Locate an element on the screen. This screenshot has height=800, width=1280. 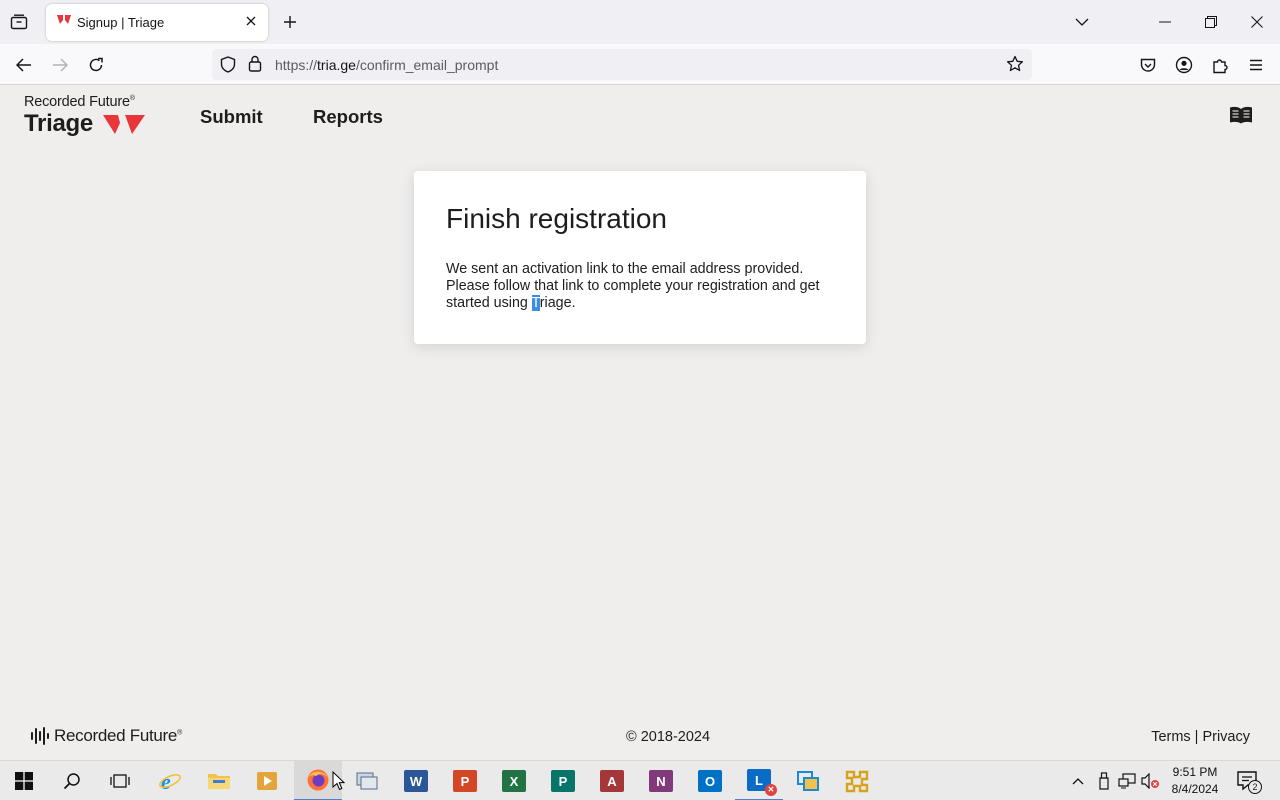
copyright-text: © 2018-2024 is located at coordinates (668, 737).